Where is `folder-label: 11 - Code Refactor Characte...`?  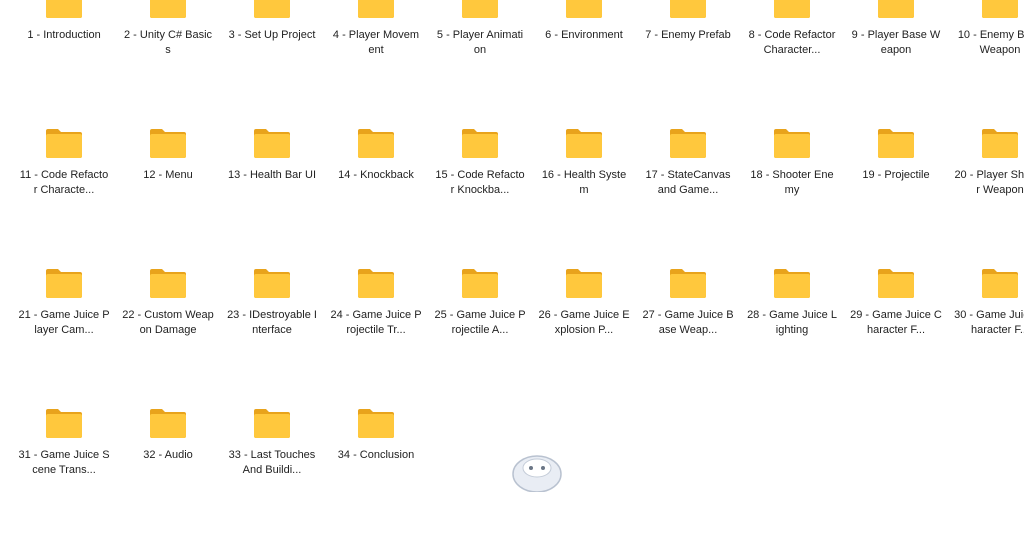
folder-label: 11 - Code Refactor Characte... is located at coordinates (64, 182).